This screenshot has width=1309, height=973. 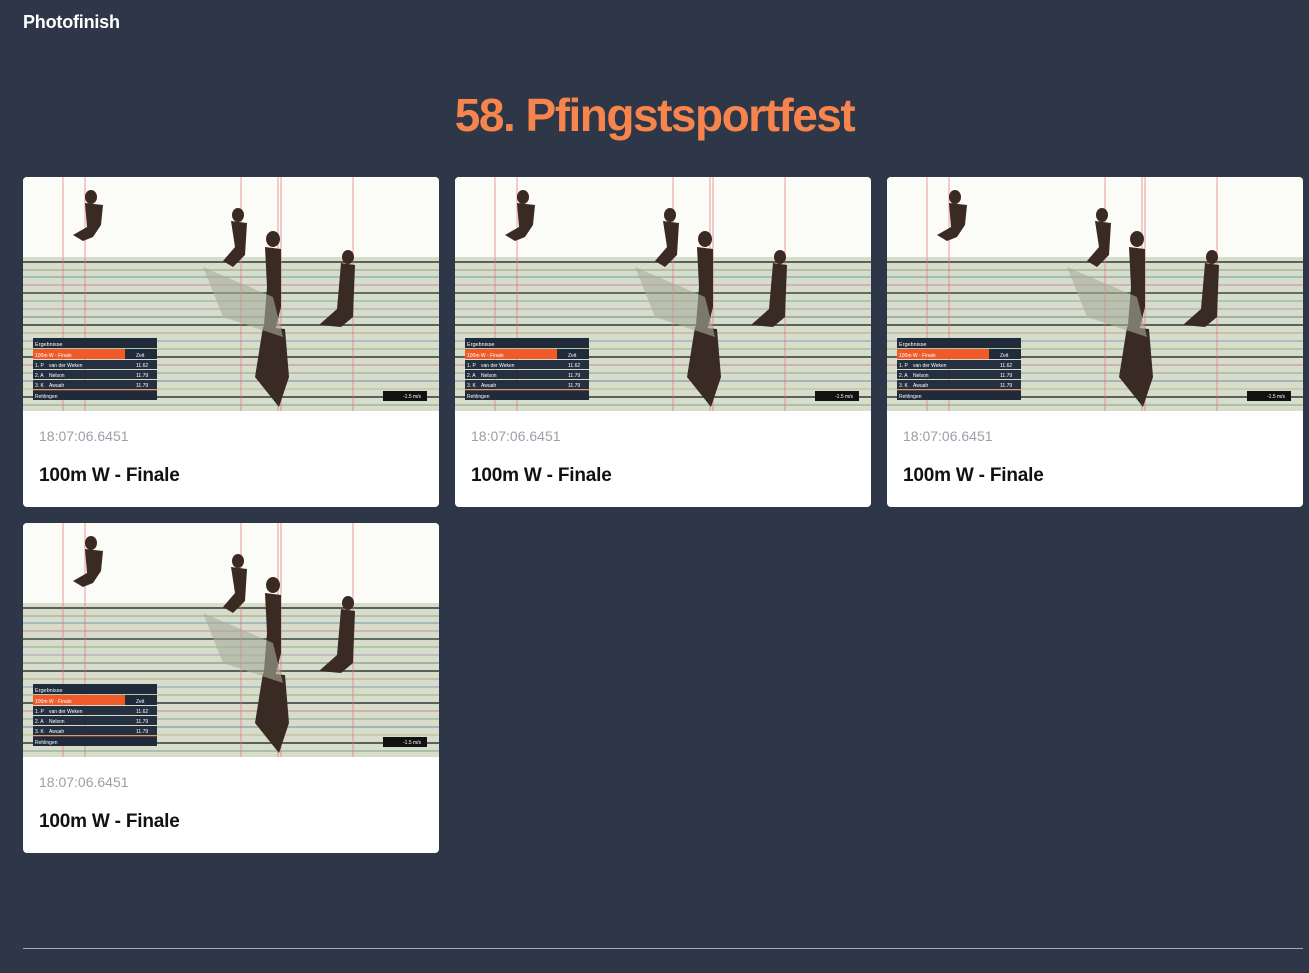 I want to click on page-title: 58. Pfingstsportfest, so click(x=655, y=115).